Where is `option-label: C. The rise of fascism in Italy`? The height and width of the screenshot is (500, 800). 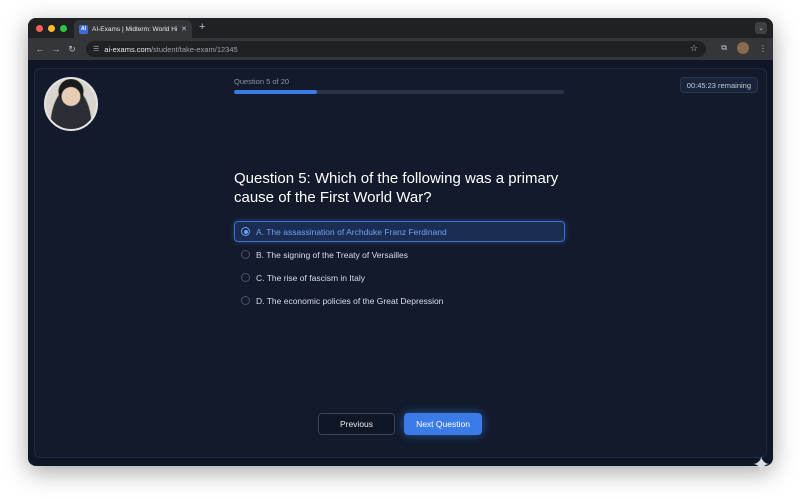 option-label: C. The rise of fascism in Italy is located at coordinates (310, 277).